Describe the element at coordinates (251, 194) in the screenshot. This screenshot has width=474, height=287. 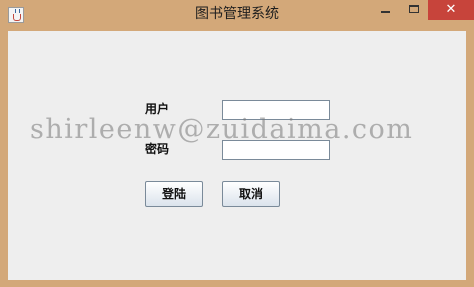
I see `cancel-button: 取消` at that location.